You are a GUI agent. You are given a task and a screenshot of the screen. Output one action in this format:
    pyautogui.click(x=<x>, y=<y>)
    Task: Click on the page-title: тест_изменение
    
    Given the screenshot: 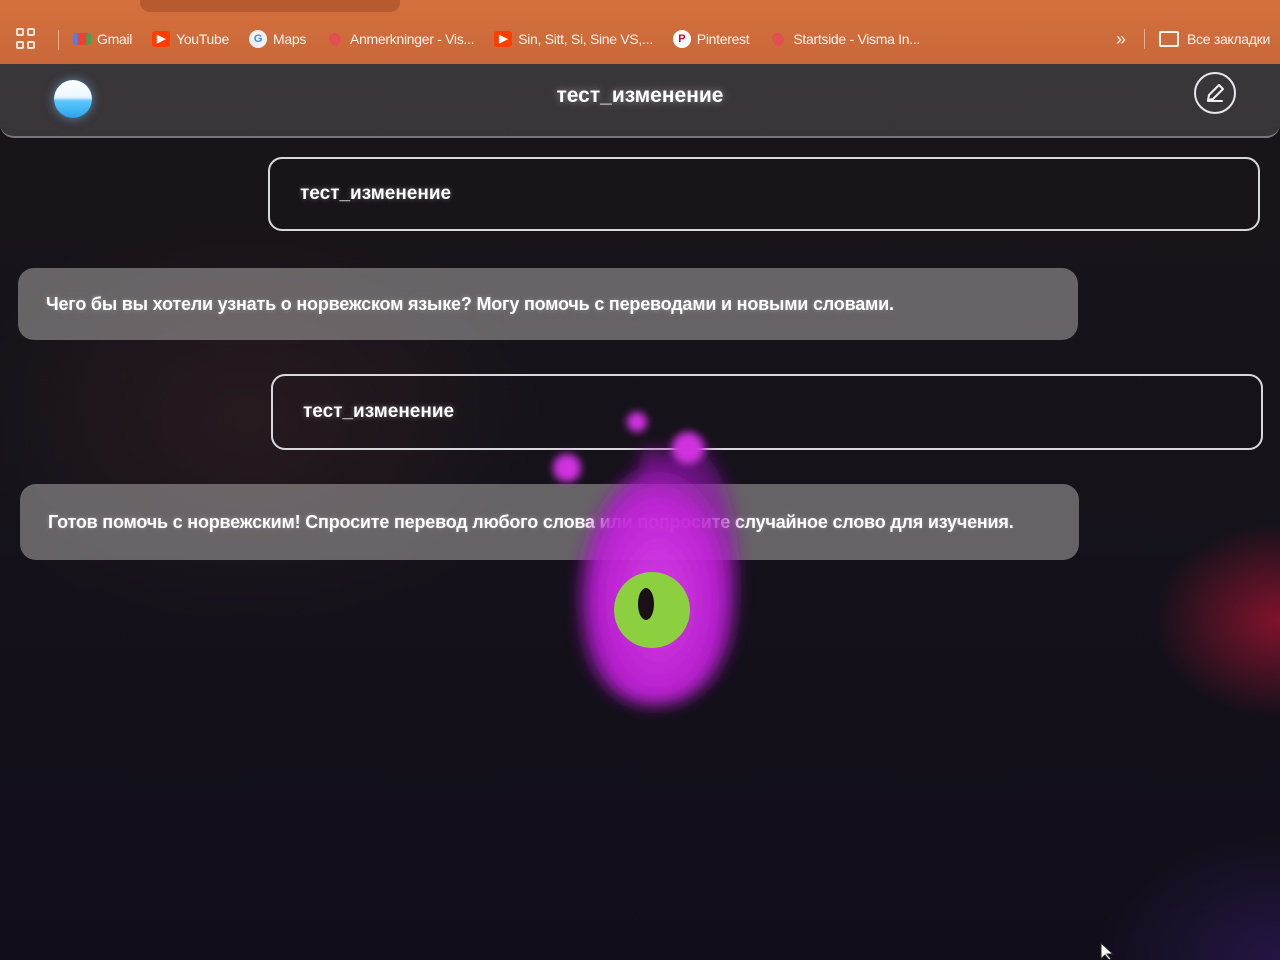 What is the action you would take?
    pyautogui.click(x=640, y=95)
    